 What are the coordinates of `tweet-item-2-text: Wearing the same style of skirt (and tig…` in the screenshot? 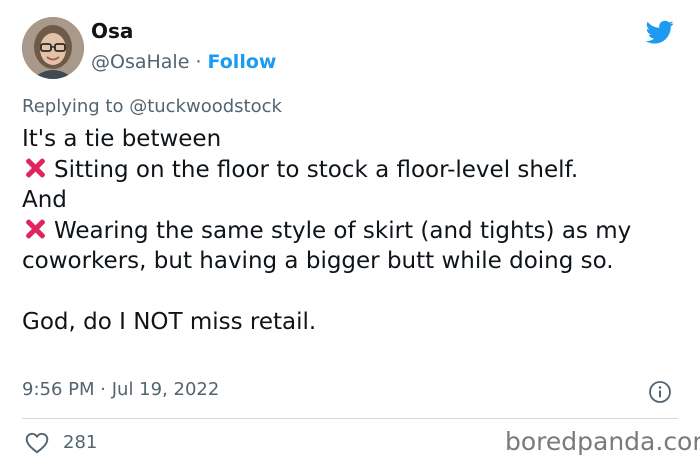 It's located at (327, 246).